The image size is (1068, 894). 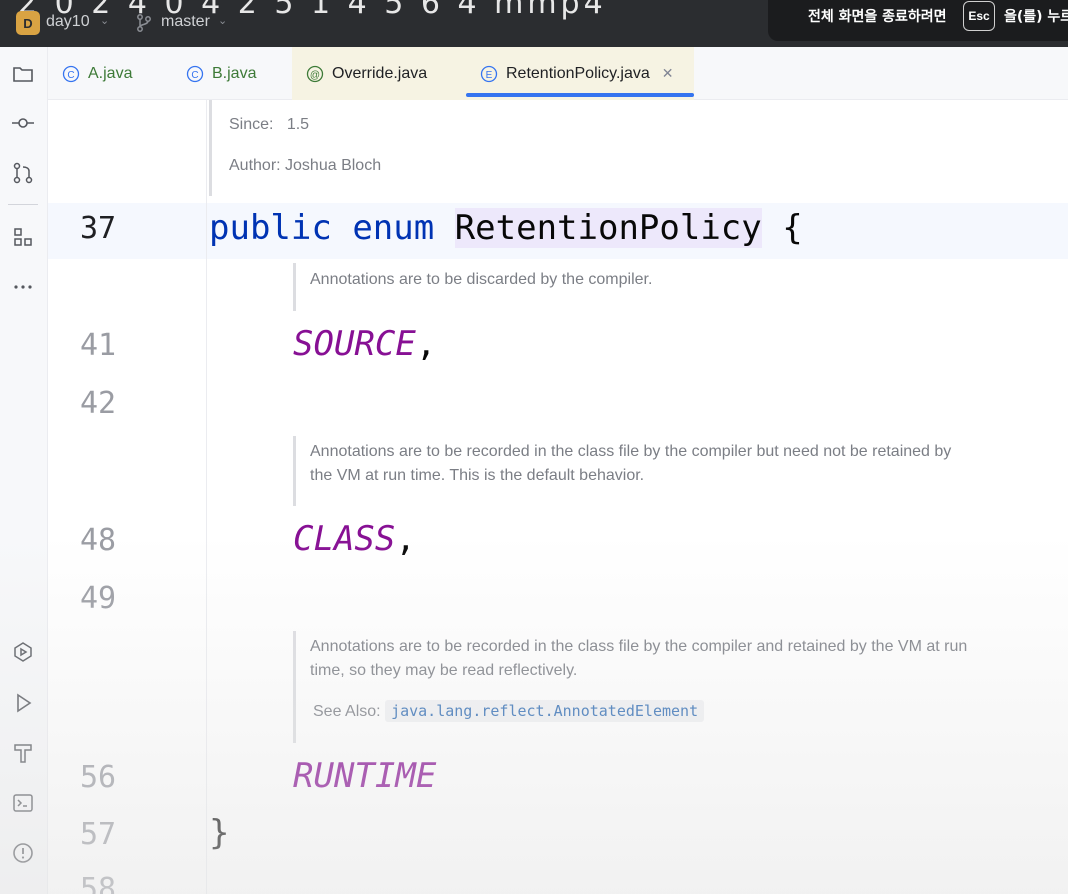 I want to click on tab-a-java: C A.java, so click(x=97, y=73).